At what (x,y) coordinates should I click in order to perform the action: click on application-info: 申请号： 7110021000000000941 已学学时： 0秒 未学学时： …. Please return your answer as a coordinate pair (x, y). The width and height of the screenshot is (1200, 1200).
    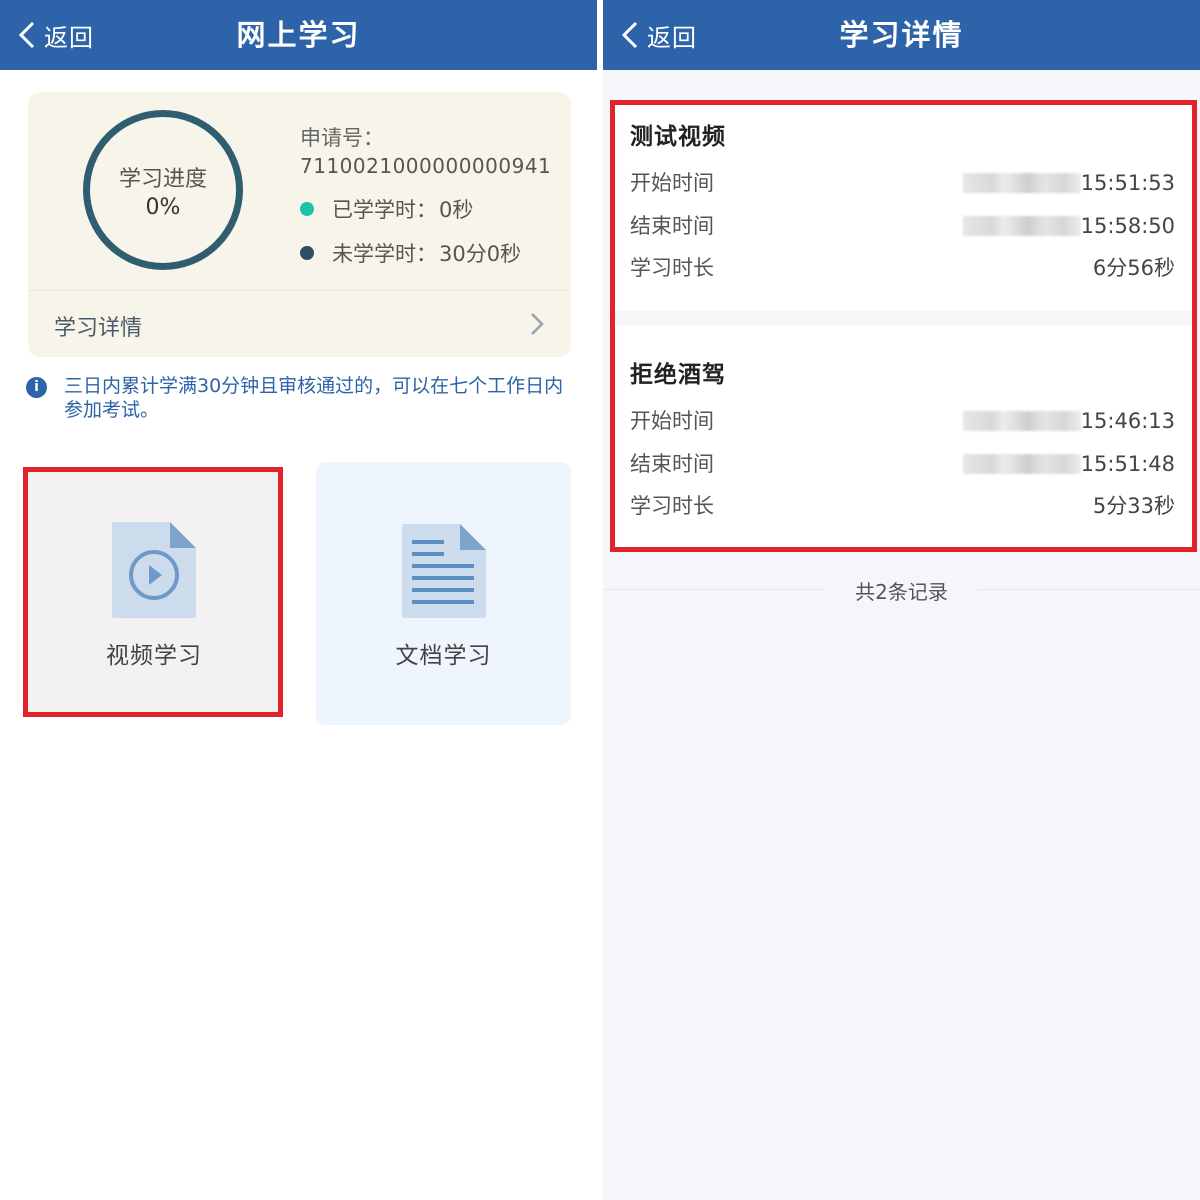
    Looking at the image, I should click on (432, 196).